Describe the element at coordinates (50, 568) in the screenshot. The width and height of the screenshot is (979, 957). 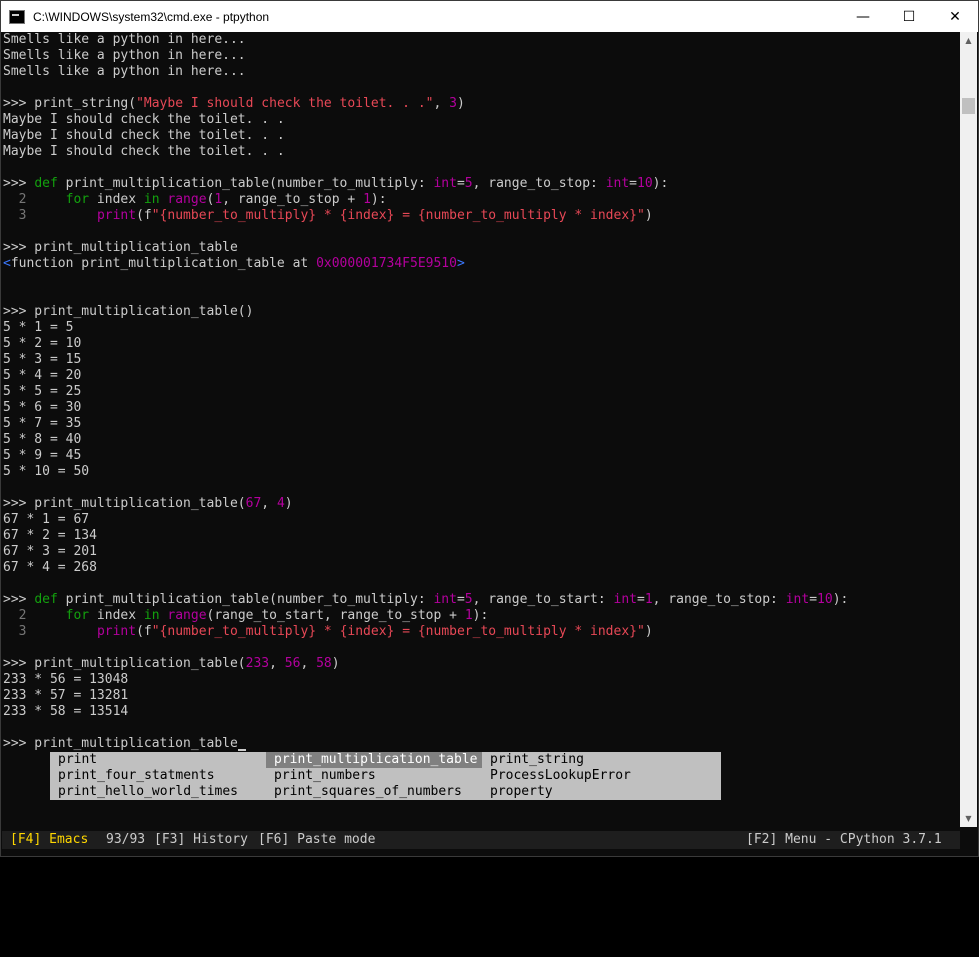
I see `terminal-line: 67 * 4 = 268` at that location.